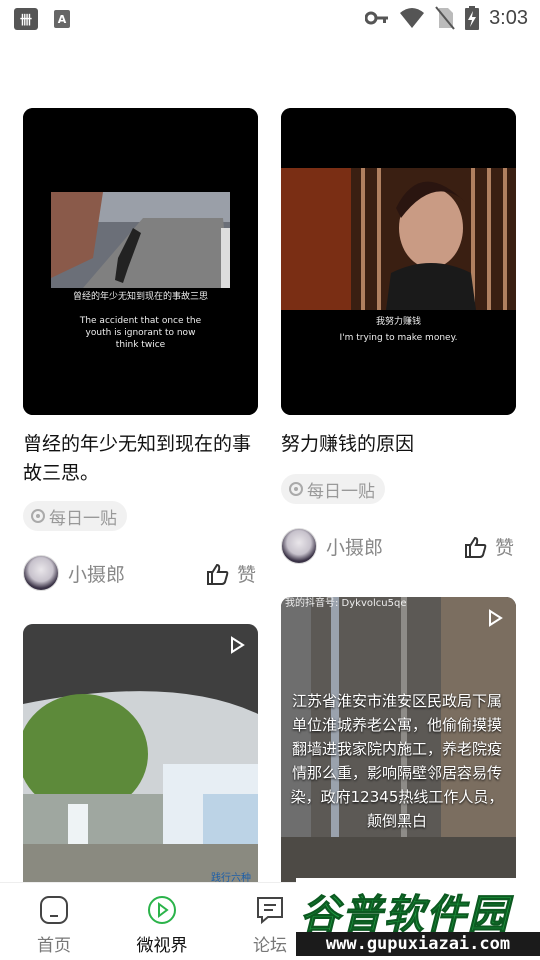  What do you see at coordinates (398, 322) in the screenshot?
I see `subtitle-cn: 我努力赚钱` at bounding box center [398, 322].